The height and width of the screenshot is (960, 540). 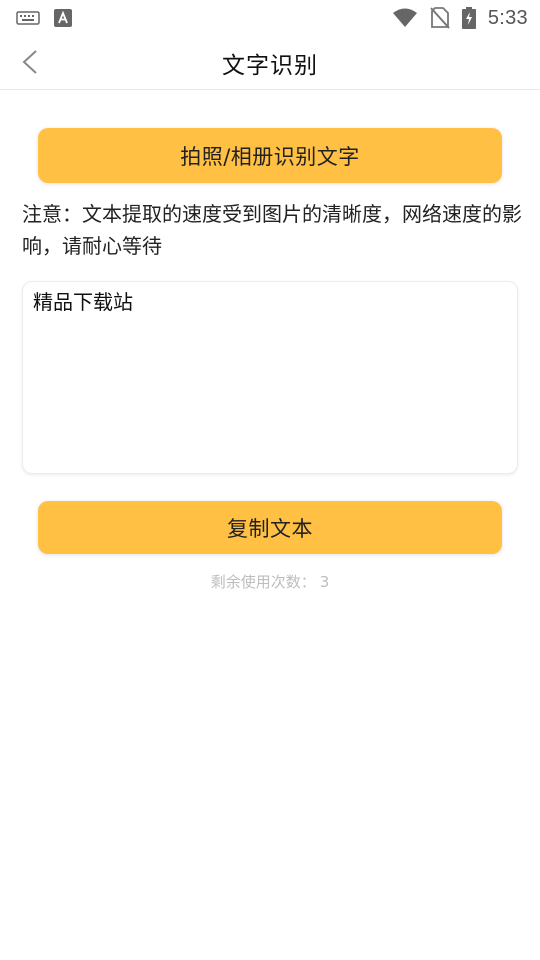 I want to click on no-sim-icon, so click(x=440, y=18).